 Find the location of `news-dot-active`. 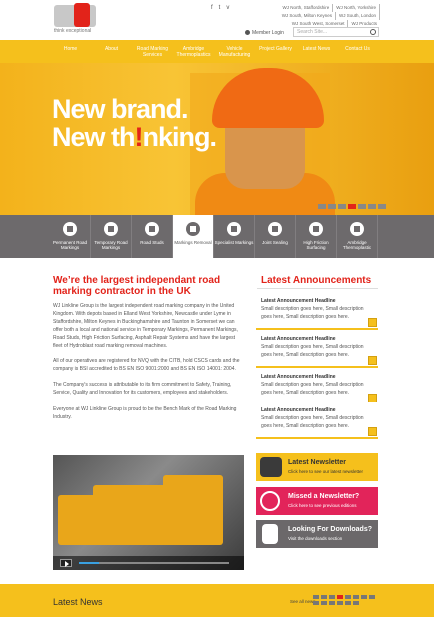

news-dot-active is located at coordinates (340, 597).